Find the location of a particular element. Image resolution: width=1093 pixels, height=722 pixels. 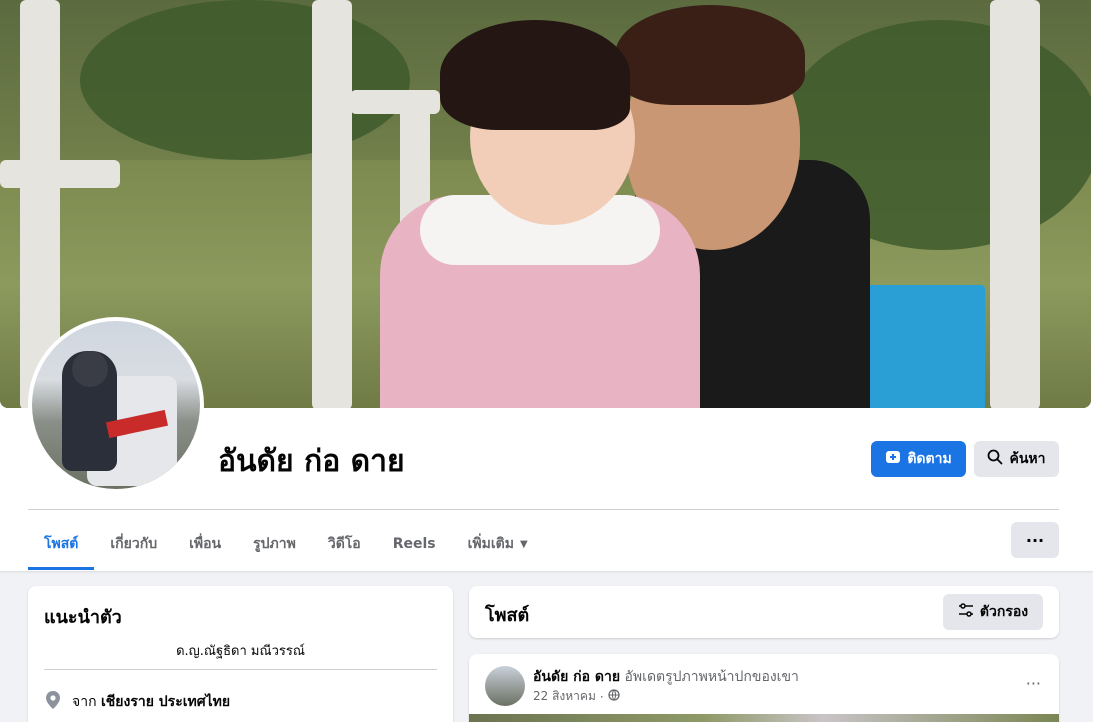

follow-icon is located at coordinates (893, 459).